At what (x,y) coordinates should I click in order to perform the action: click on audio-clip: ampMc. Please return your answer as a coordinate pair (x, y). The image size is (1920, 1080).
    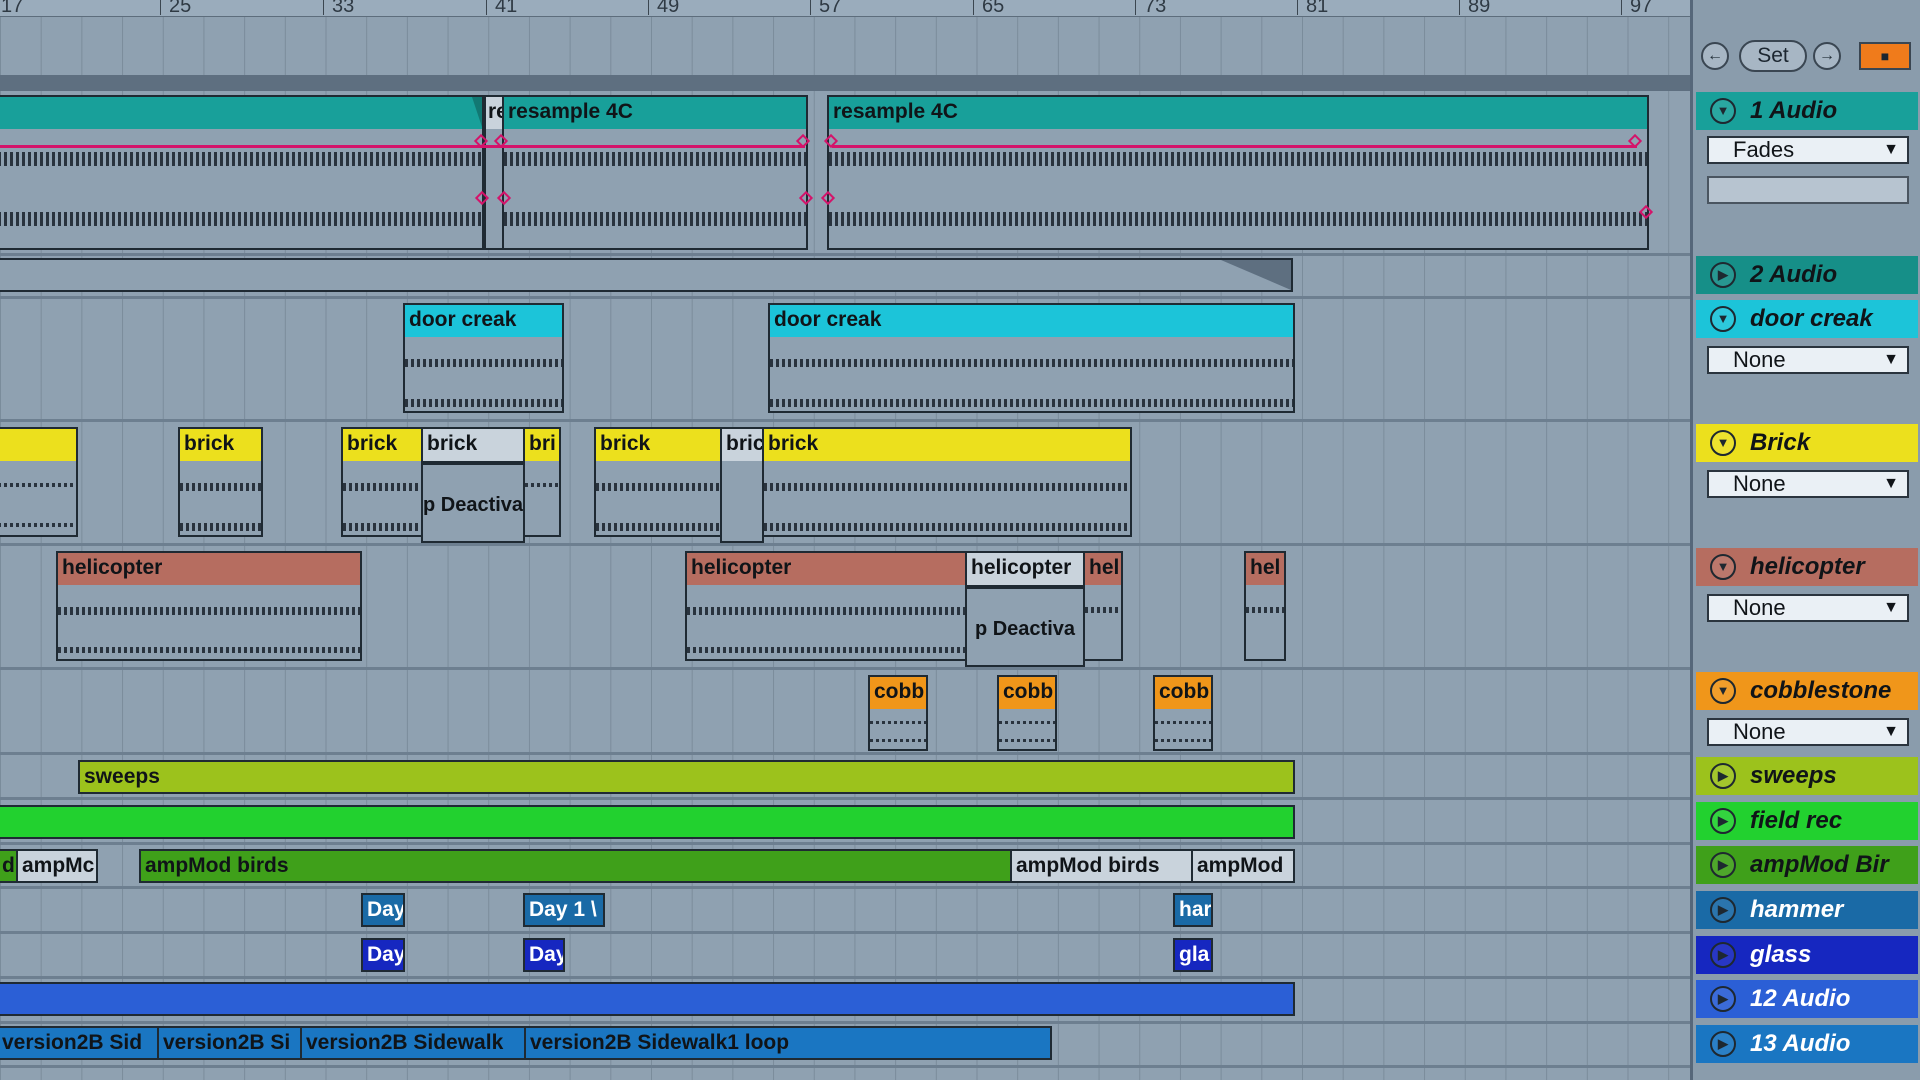
    Looking at the image, I should click on (57, 866).